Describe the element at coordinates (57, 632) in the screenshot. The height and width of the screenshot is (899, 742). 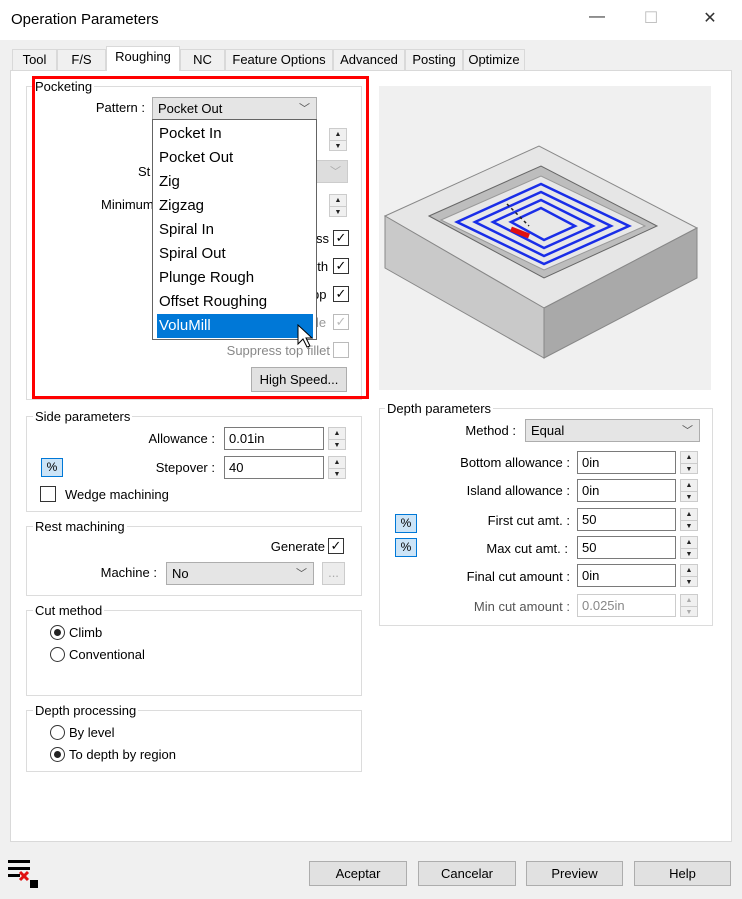
I see `climb-radio` at that location.